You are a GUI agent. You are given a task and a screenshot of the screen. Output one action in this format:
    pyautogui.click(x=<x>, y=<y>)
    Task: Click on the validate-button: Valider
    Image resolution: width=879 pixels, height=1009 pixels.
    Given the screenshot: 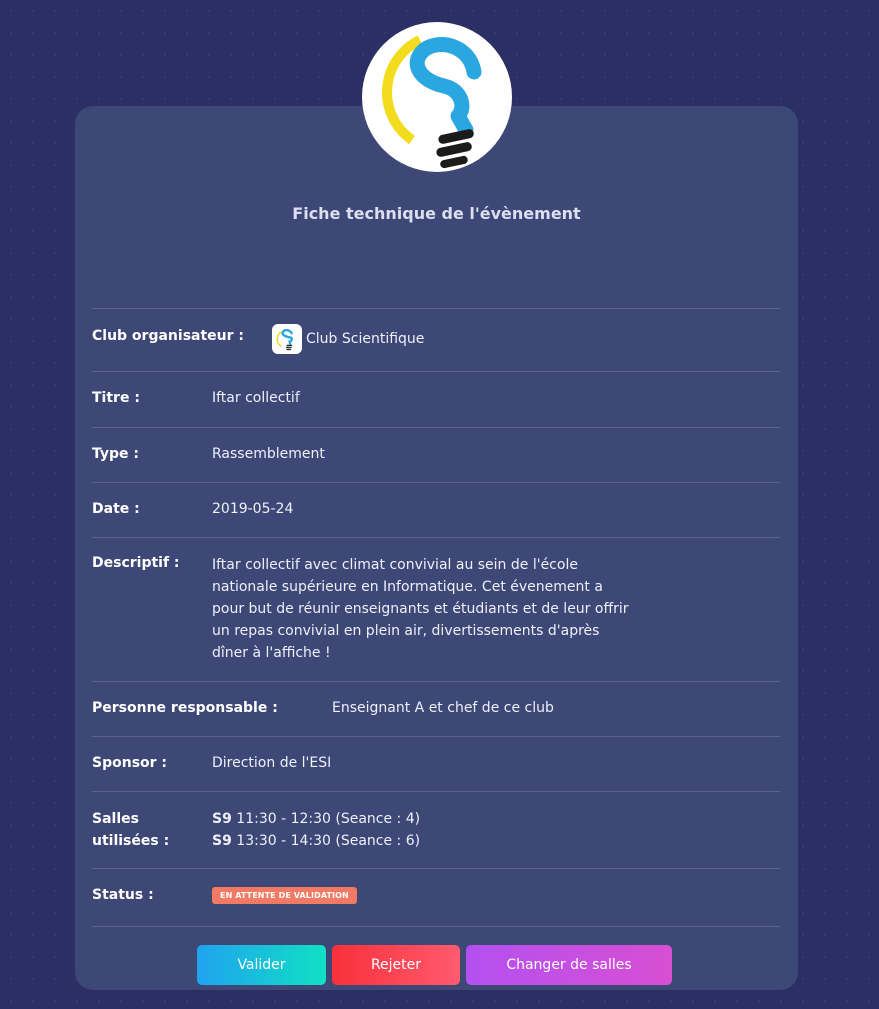 What is the action you would take?
    pyautogui.click(x=261, y=965)
    